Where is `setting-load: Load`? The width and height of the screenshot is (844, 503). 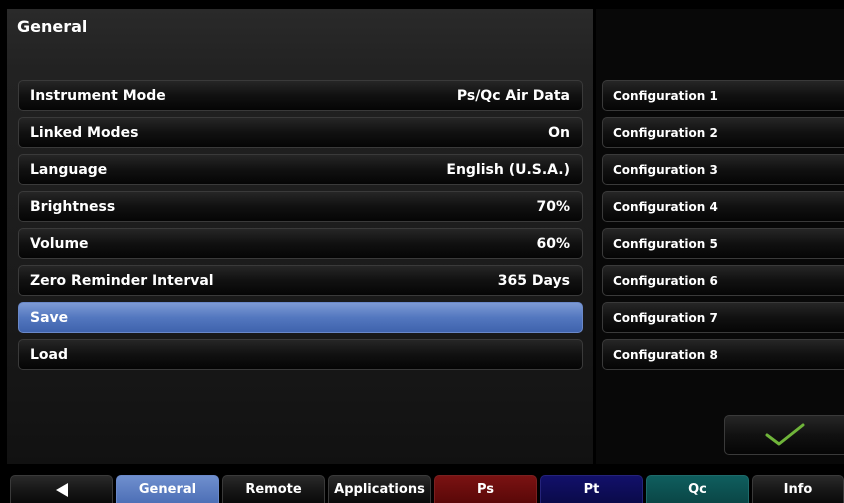
setting-load: Load is located at coordinates (300, 354).